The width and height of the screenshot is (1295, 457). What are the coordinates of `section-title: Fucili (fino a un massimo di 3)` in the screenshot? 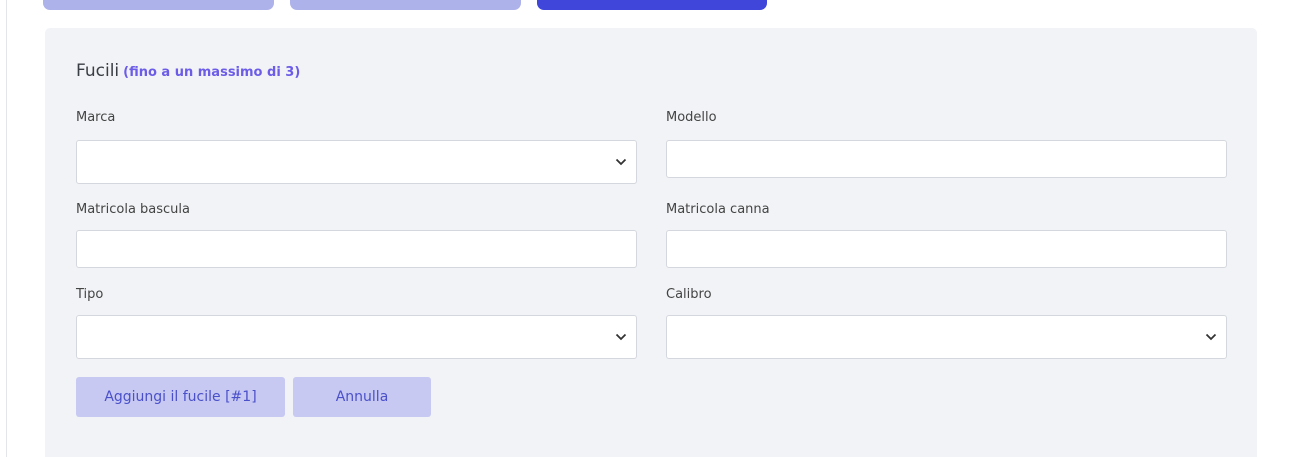 It's located at (188, 71).